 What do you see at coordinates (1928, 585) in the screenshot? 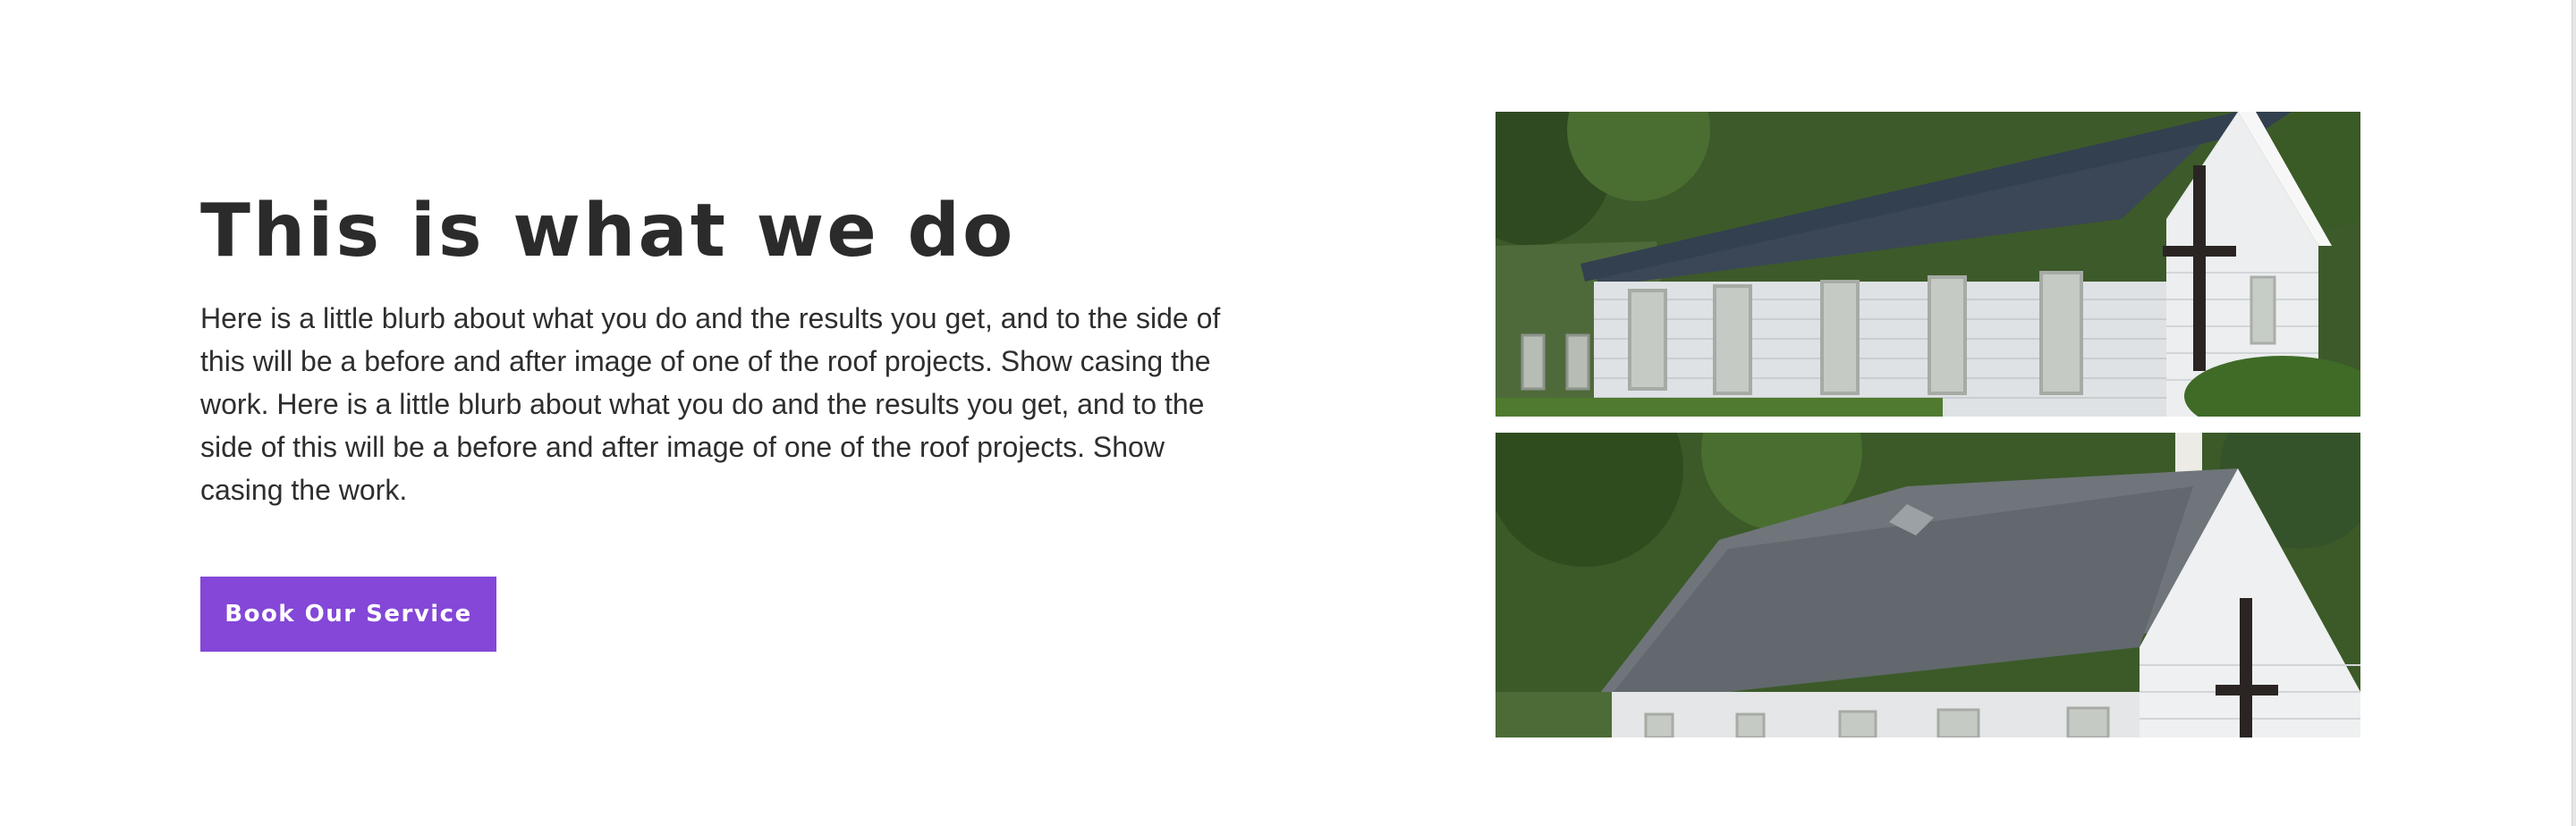
I see `after-roof-image` at bounding box center [1928, 585].